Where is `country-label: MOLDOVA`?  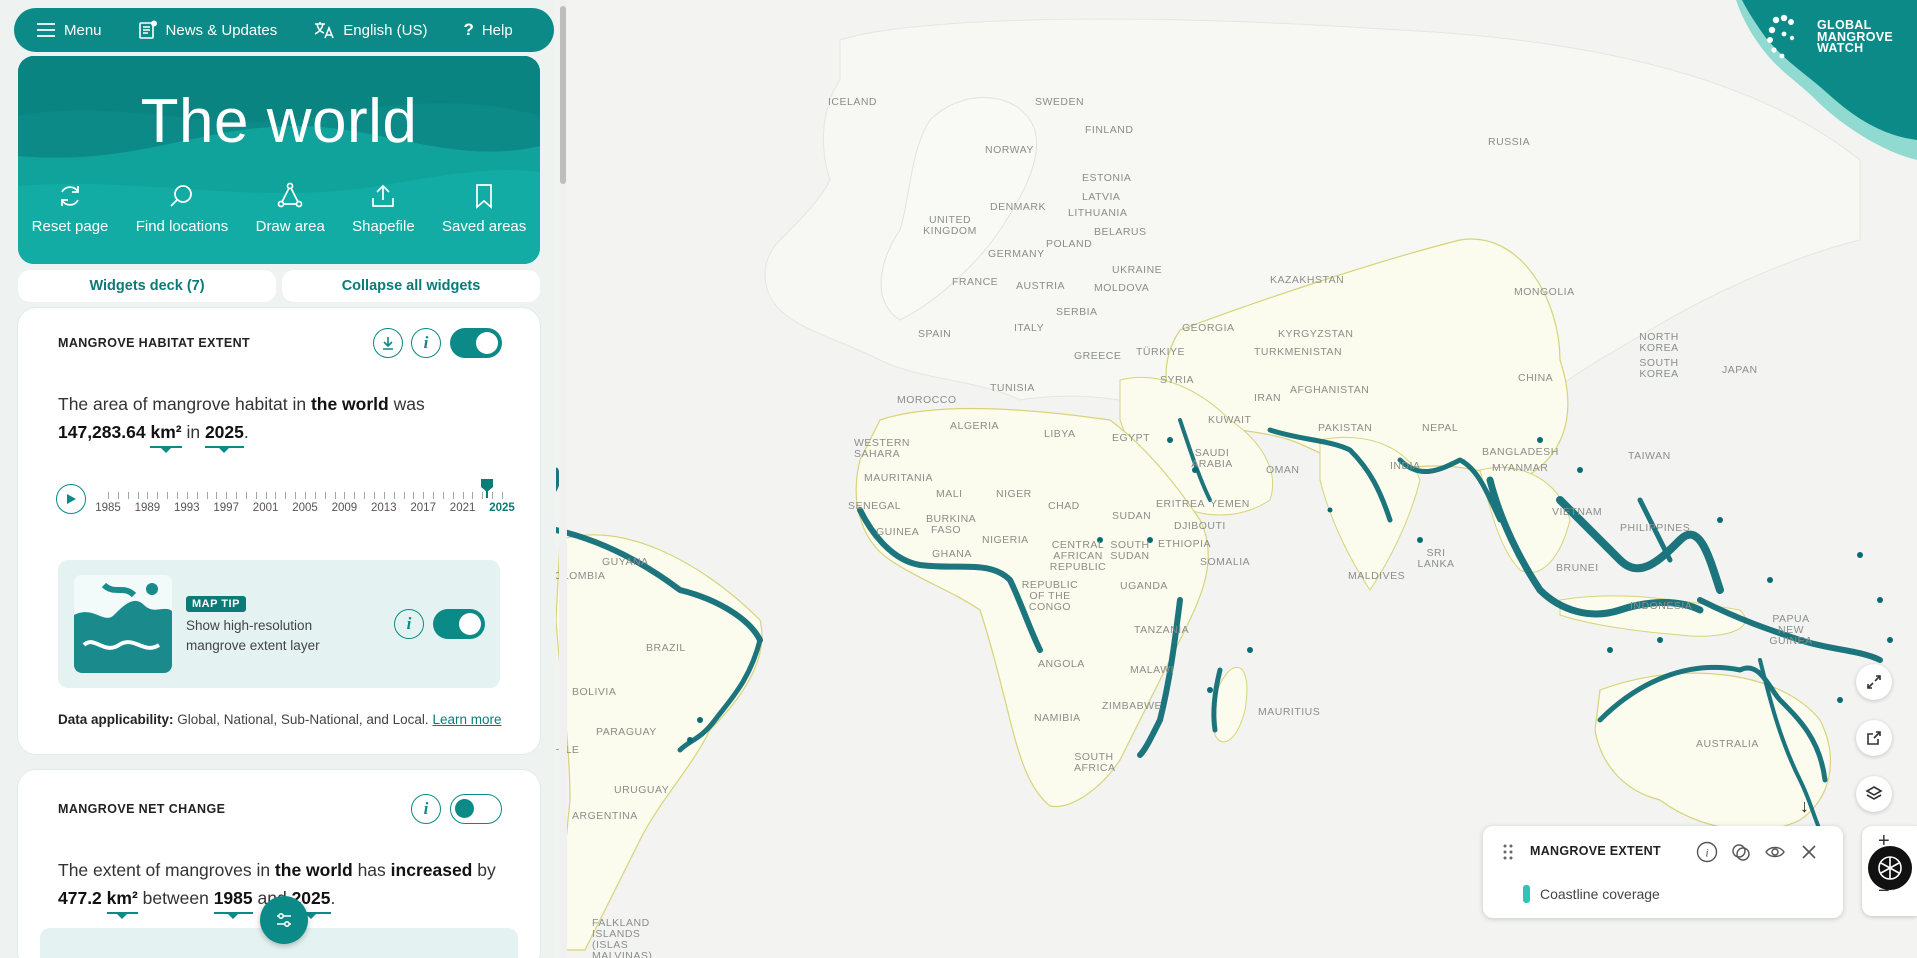 country-label: MOLDOVA is located at coordinates (1122, 288).